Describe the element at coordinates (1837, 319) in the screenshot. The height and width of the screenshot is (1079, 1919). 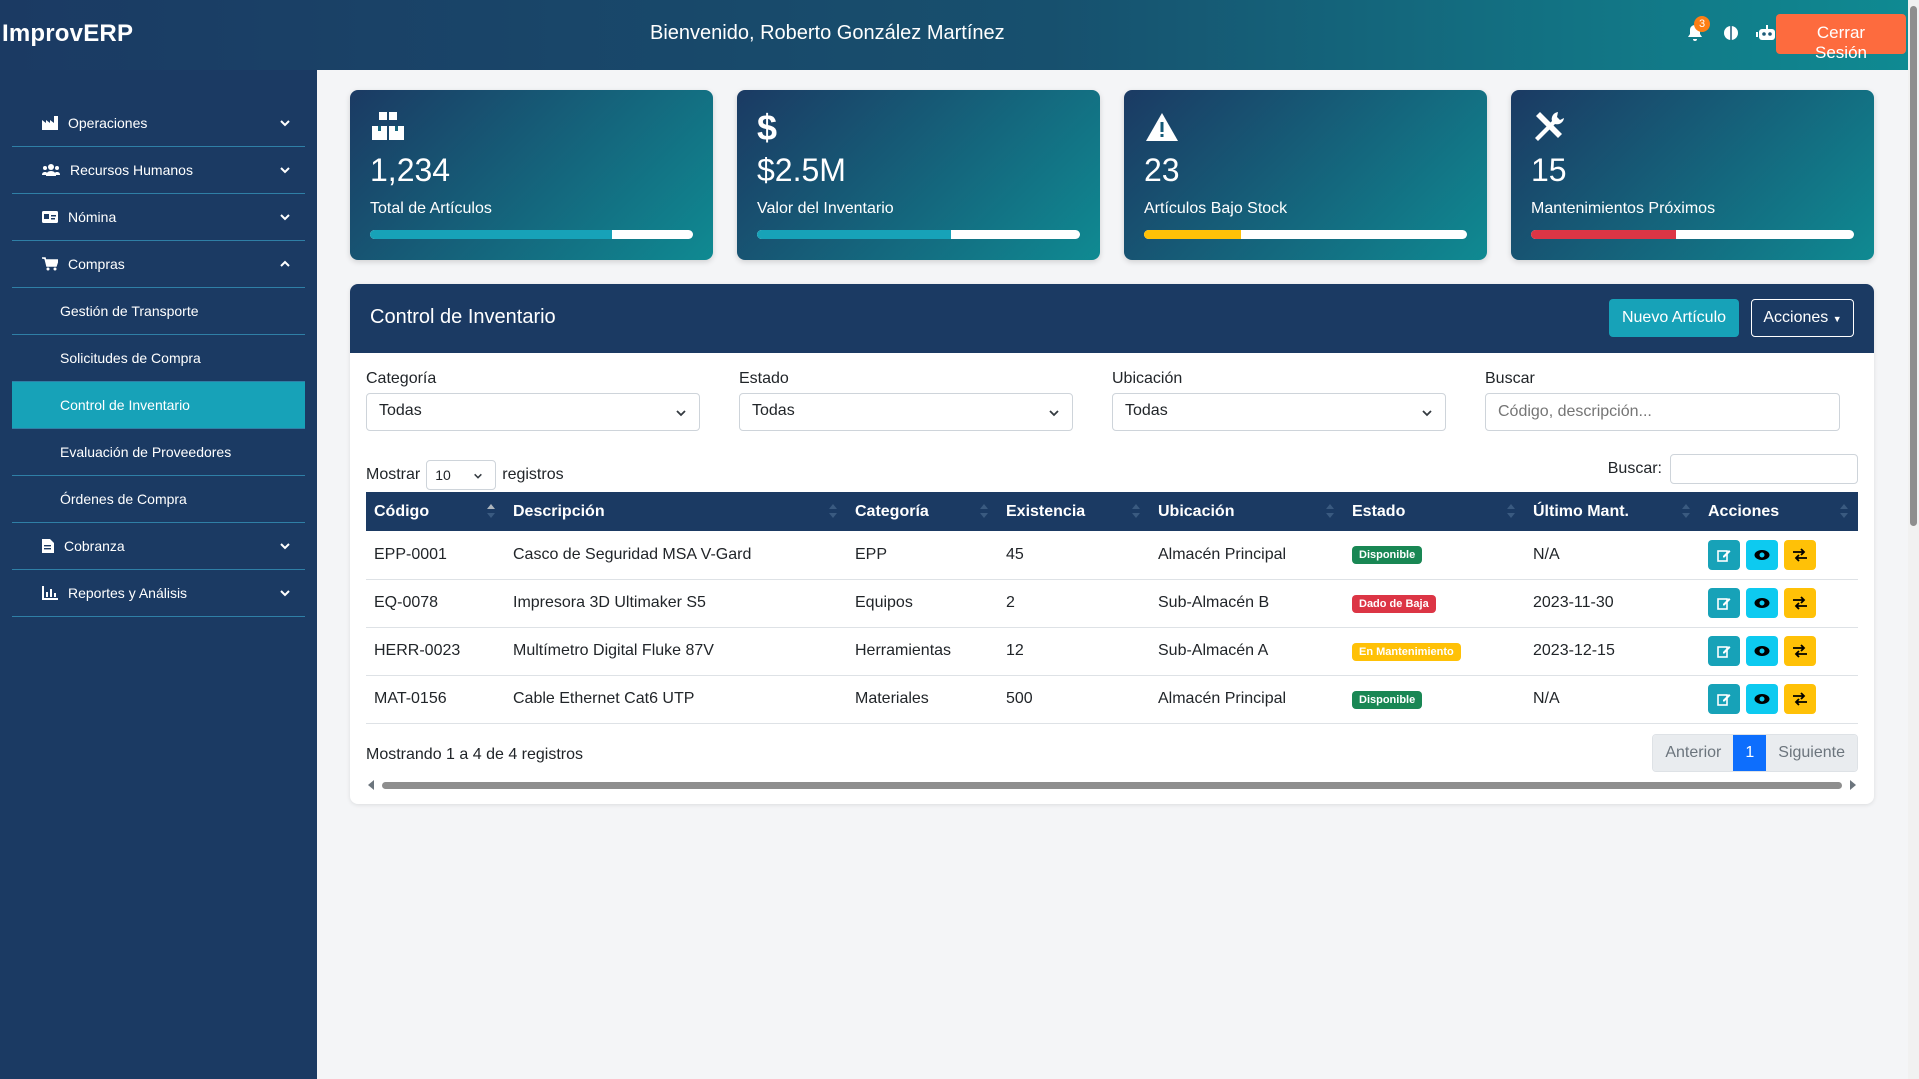
I see `caret-down-icon: ▼` at that location.